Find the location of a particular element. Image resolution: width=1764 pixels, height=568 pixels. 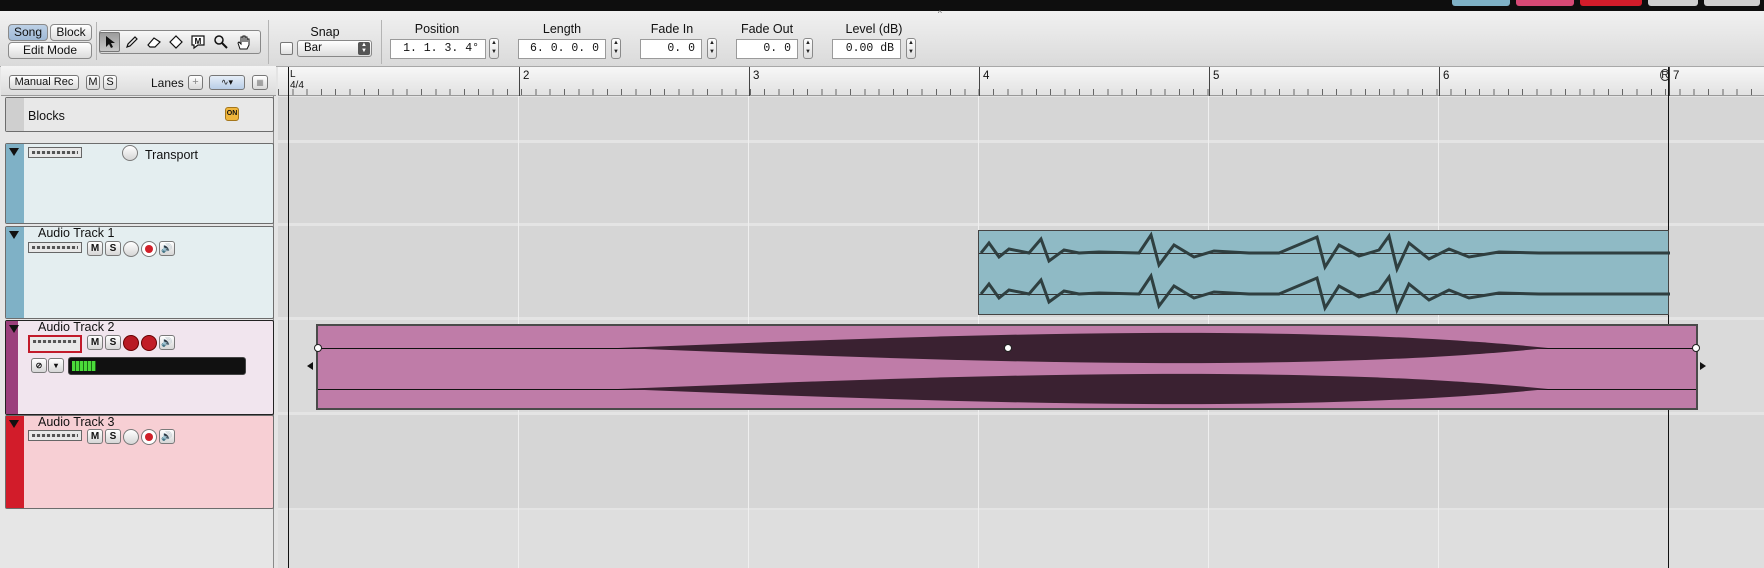

fade-in-stepper: ▲ ▼ is located at coordinates (712, 48).